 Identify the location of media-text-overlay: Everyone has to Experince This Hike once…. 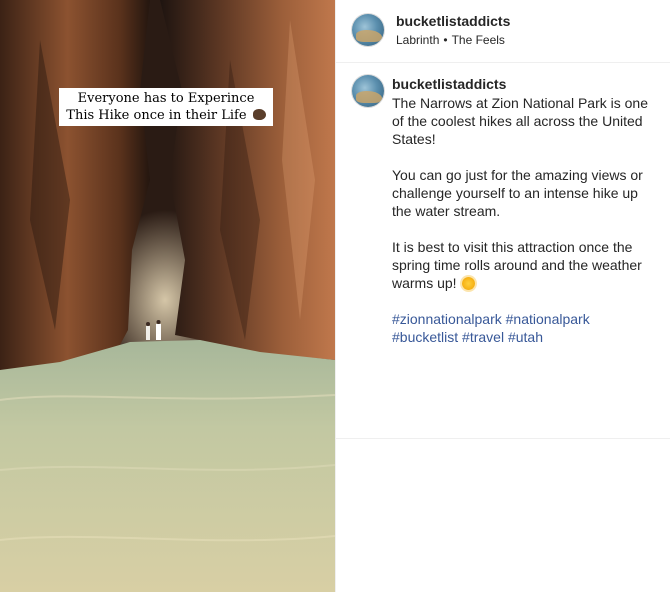
(166, 107).